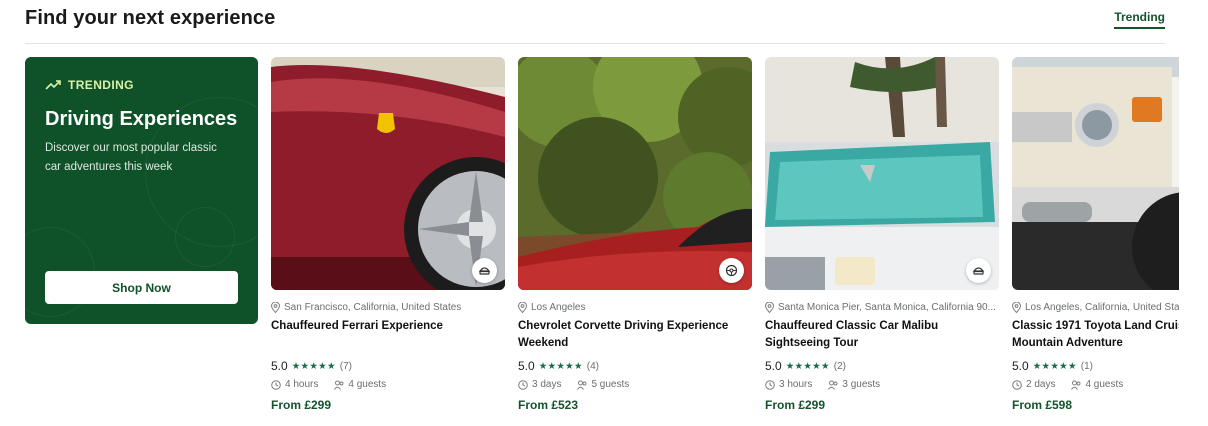 Image resolution: width=1208 pixels, height=426 pixels. Describe the element at coordinates (53, 85) in the screenshot. I see `trending-up-icon` at that location.